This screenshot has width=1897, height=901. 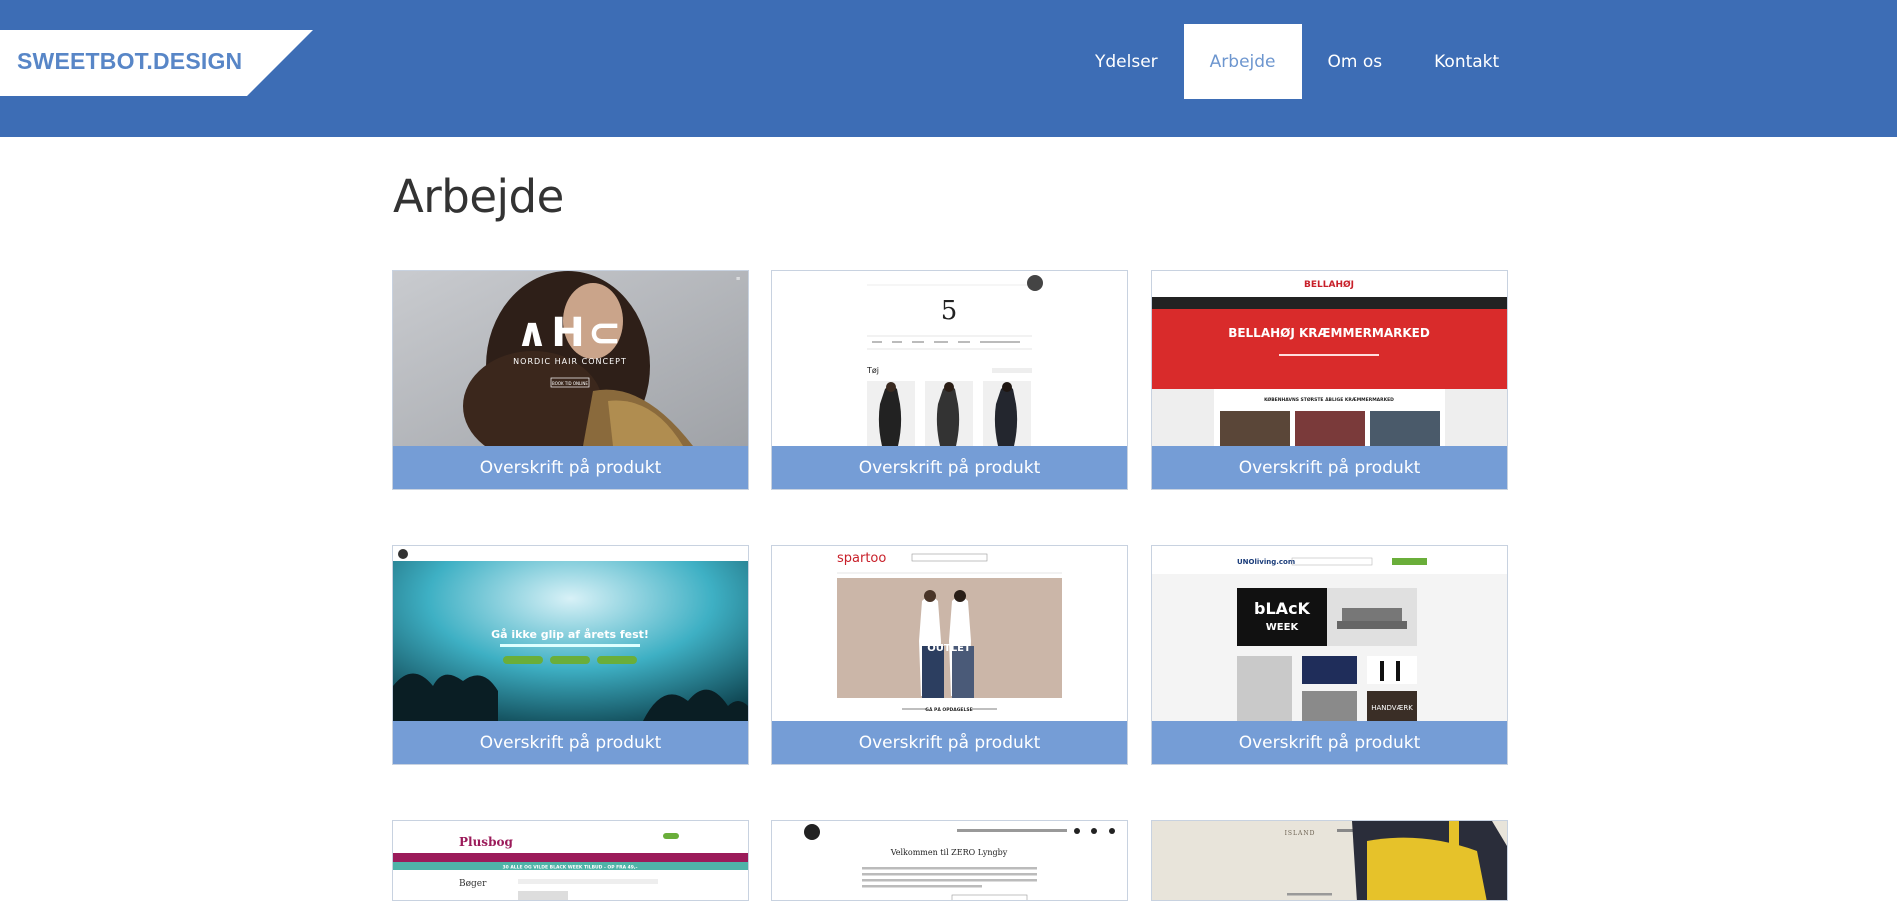 I want to click on nav-item-om-os: Om os, so click(x=1355, y=61).